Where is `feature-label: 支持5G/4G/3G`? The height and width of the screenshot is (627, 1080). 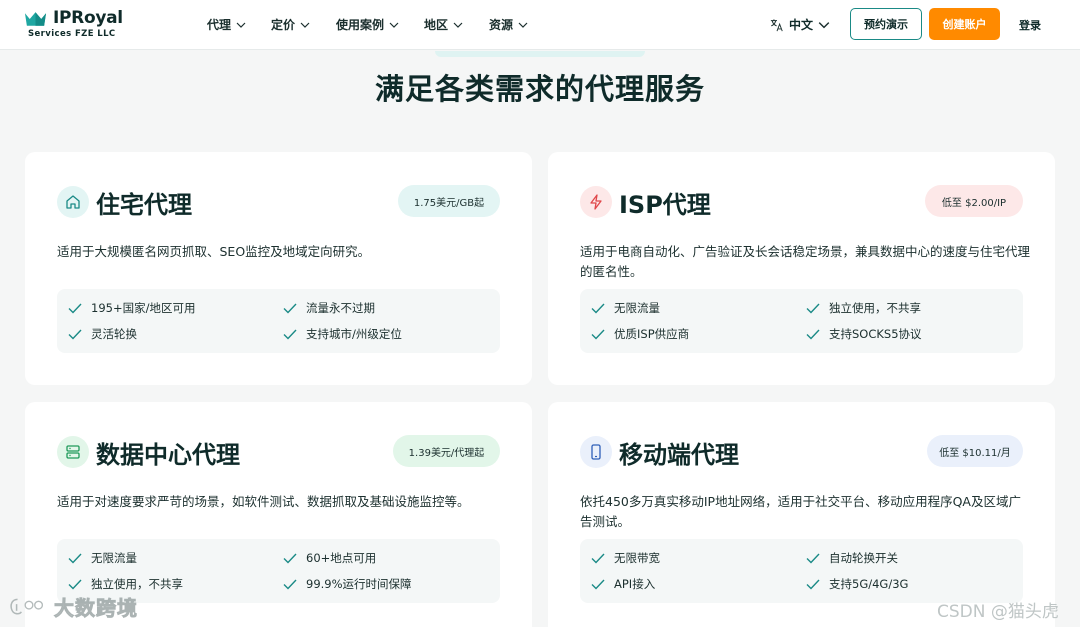
feature-label: 支持5G/4G/3G is located at coordinates (869, 584).